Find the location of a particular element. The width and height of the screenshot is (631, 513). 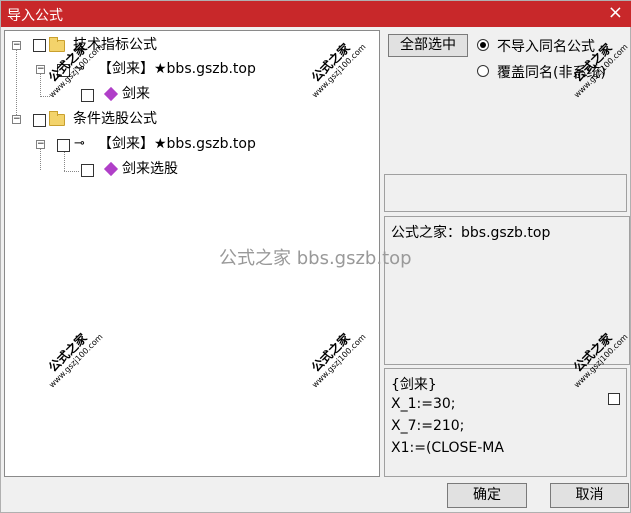

code-line: X_1:=30; is located at coordinates (423, 404).